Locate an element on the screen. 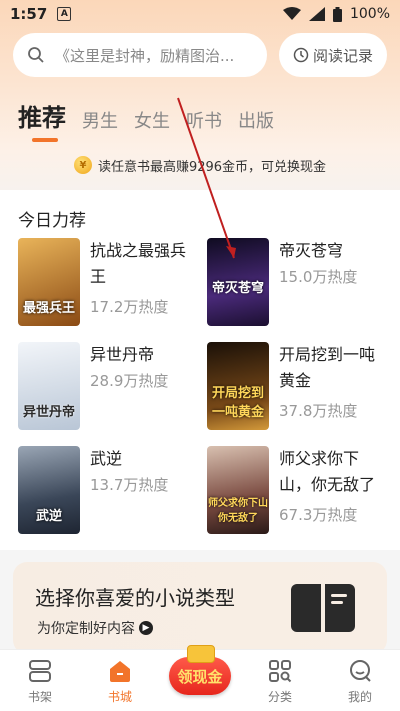 This screenshot has width=400, height=711. genre-card-subtitle: 为你定制好内容 ▶ is located at coordinates (95, 628).